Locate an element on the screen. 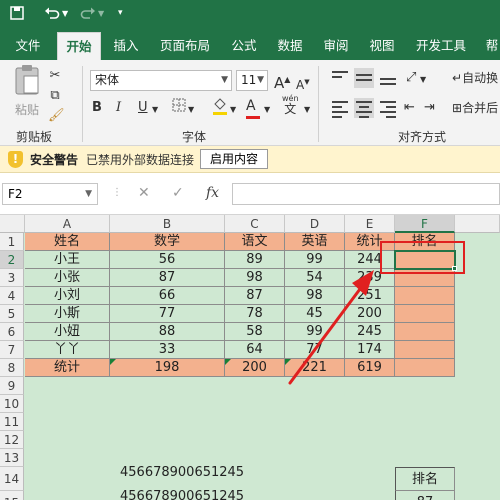 Image resolution: width=500 pixels, height=500 pixels. align-left-icon is located at coordinates (340, 108).